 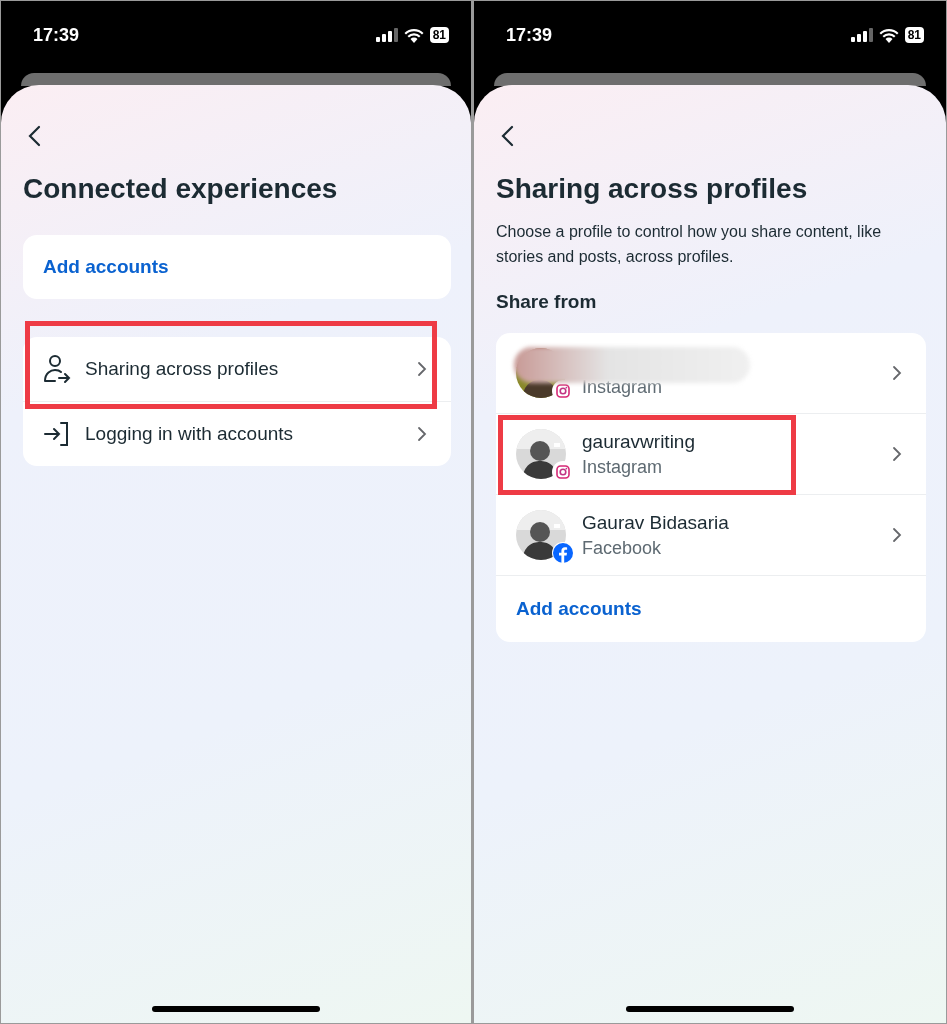 What do you see at coordinates (711, 454) in the screenshot?
I see `profile-item: gauravwriting Instagram` at bounding box center [711, 454].